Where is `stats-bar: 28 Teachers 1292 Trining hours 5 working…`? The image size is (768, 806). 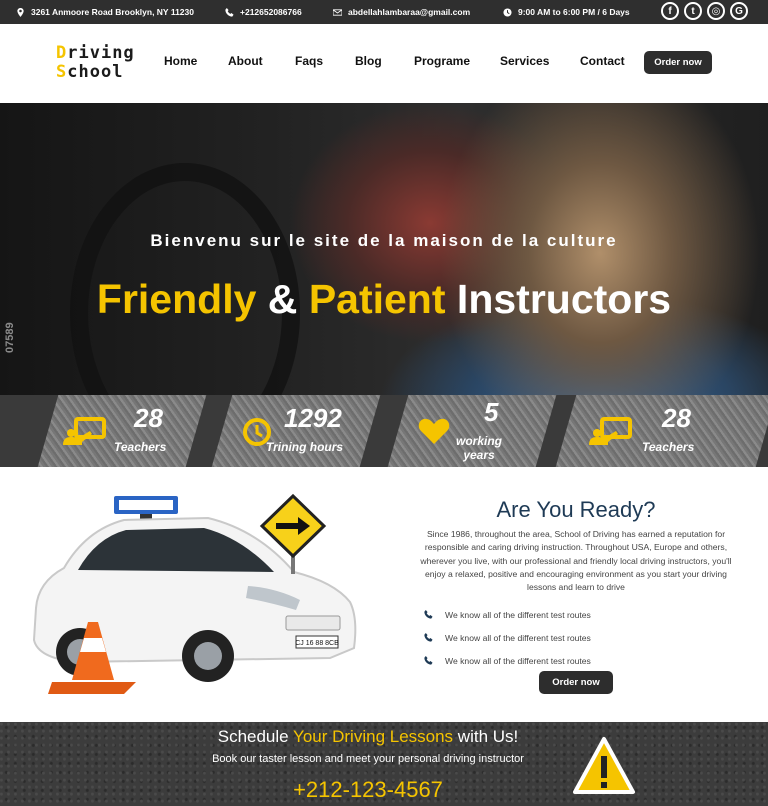
stats-bar: 28 Teachers 1292 Trining hours 5 working… is located at coordinates (384, 431).